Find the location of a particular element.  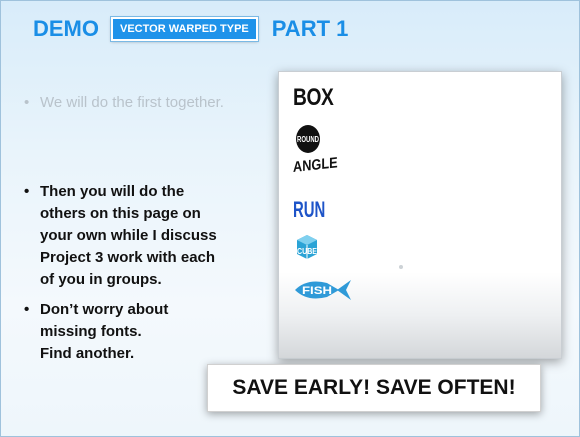

vector-warped-type-badge: VECTOR WARPED TYPE is located at coordinates (184, 29).